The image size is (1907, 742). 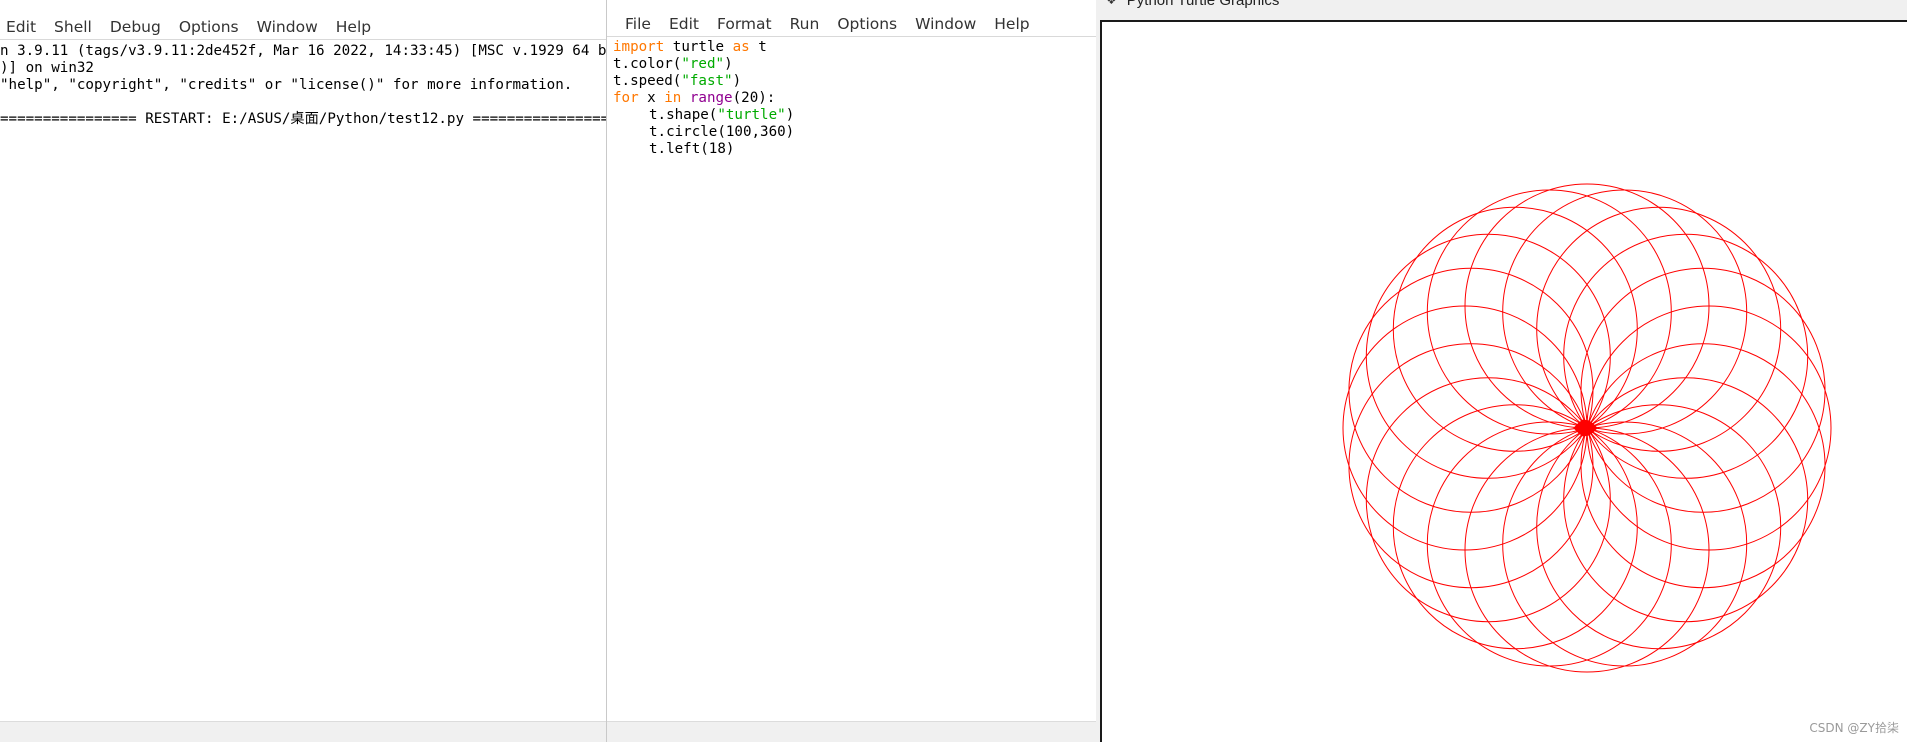 I want to click on shell-menu-debug: Debug, so click(x=135, y=27).